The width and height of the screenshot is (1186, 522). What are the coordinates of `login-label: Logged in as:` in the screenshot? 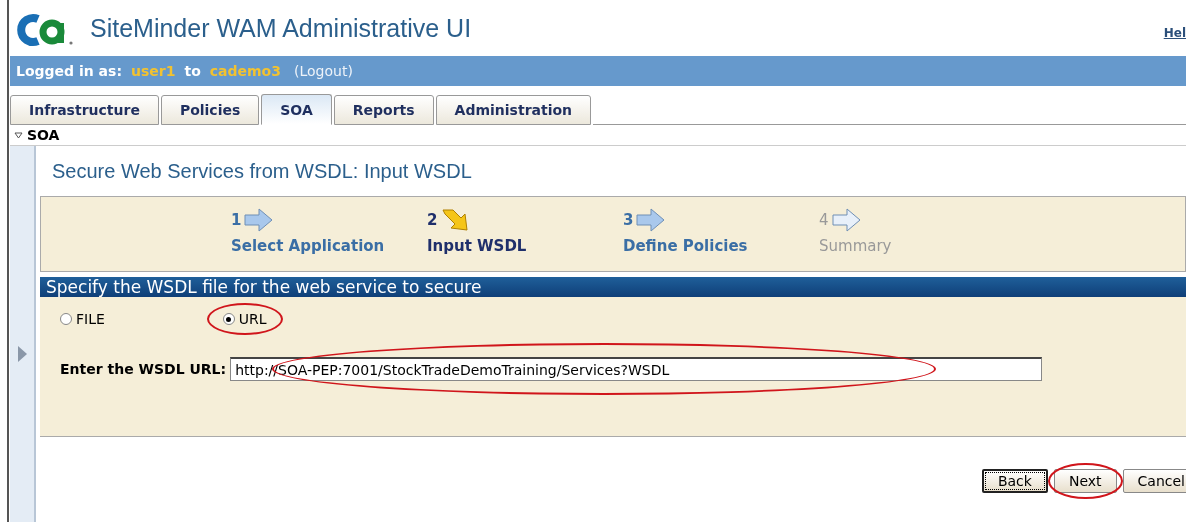 It's located at (69, 71).